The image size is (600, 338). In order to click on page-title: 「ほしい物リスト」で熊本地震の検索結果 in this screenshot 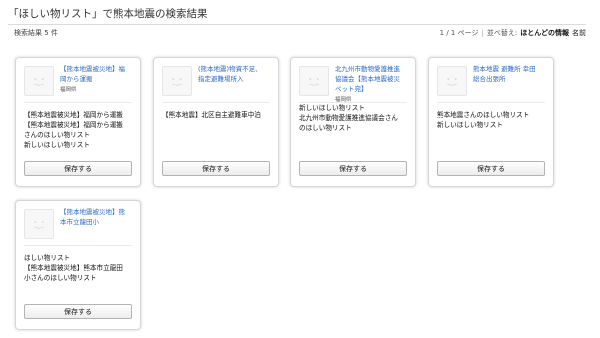, I will do `click(108, 14)`.